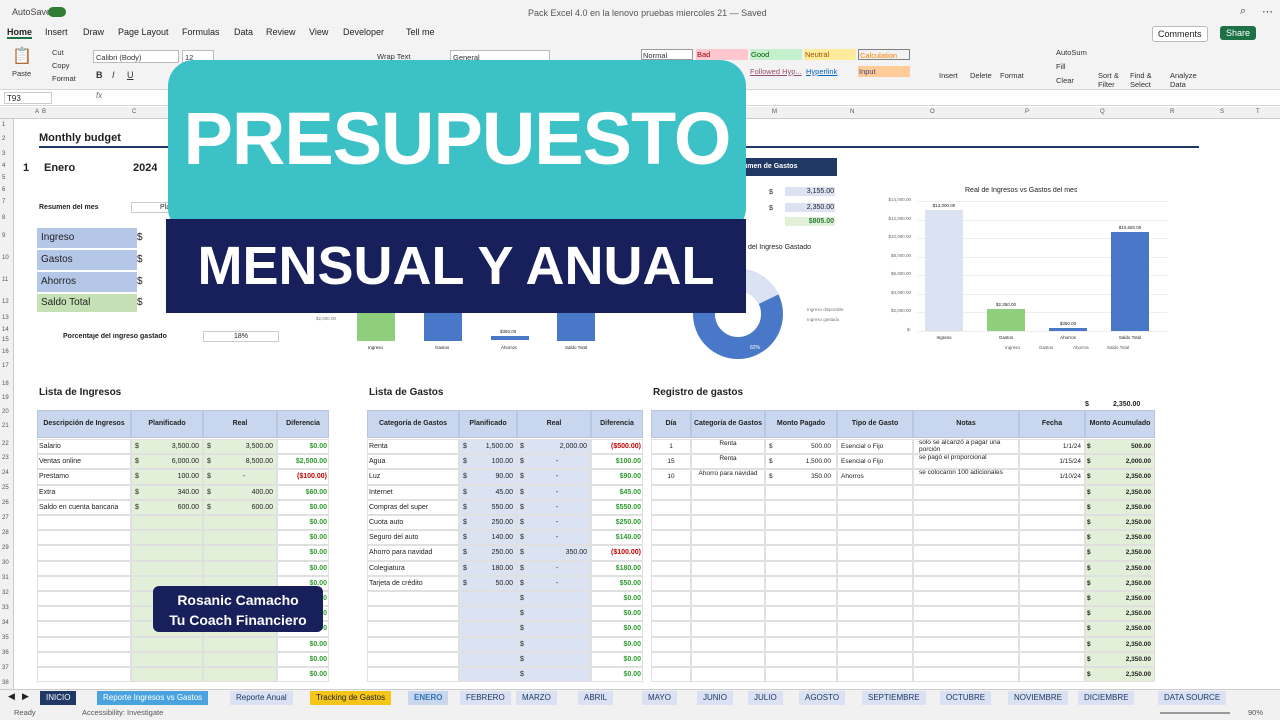  Describe the element at coordinates (1142, 80) in the screenshot. I see `find-select-button: Find & Select` at that location.